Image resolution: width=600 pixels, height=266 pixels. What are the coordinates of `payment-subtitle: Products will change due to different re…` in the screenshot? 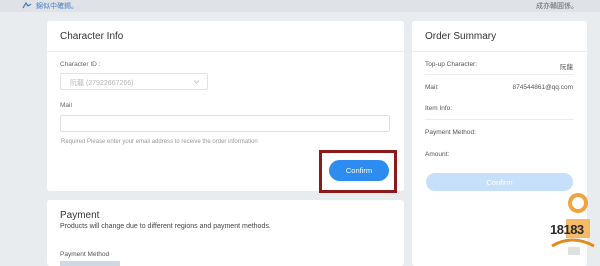 It's located at (165, 226).